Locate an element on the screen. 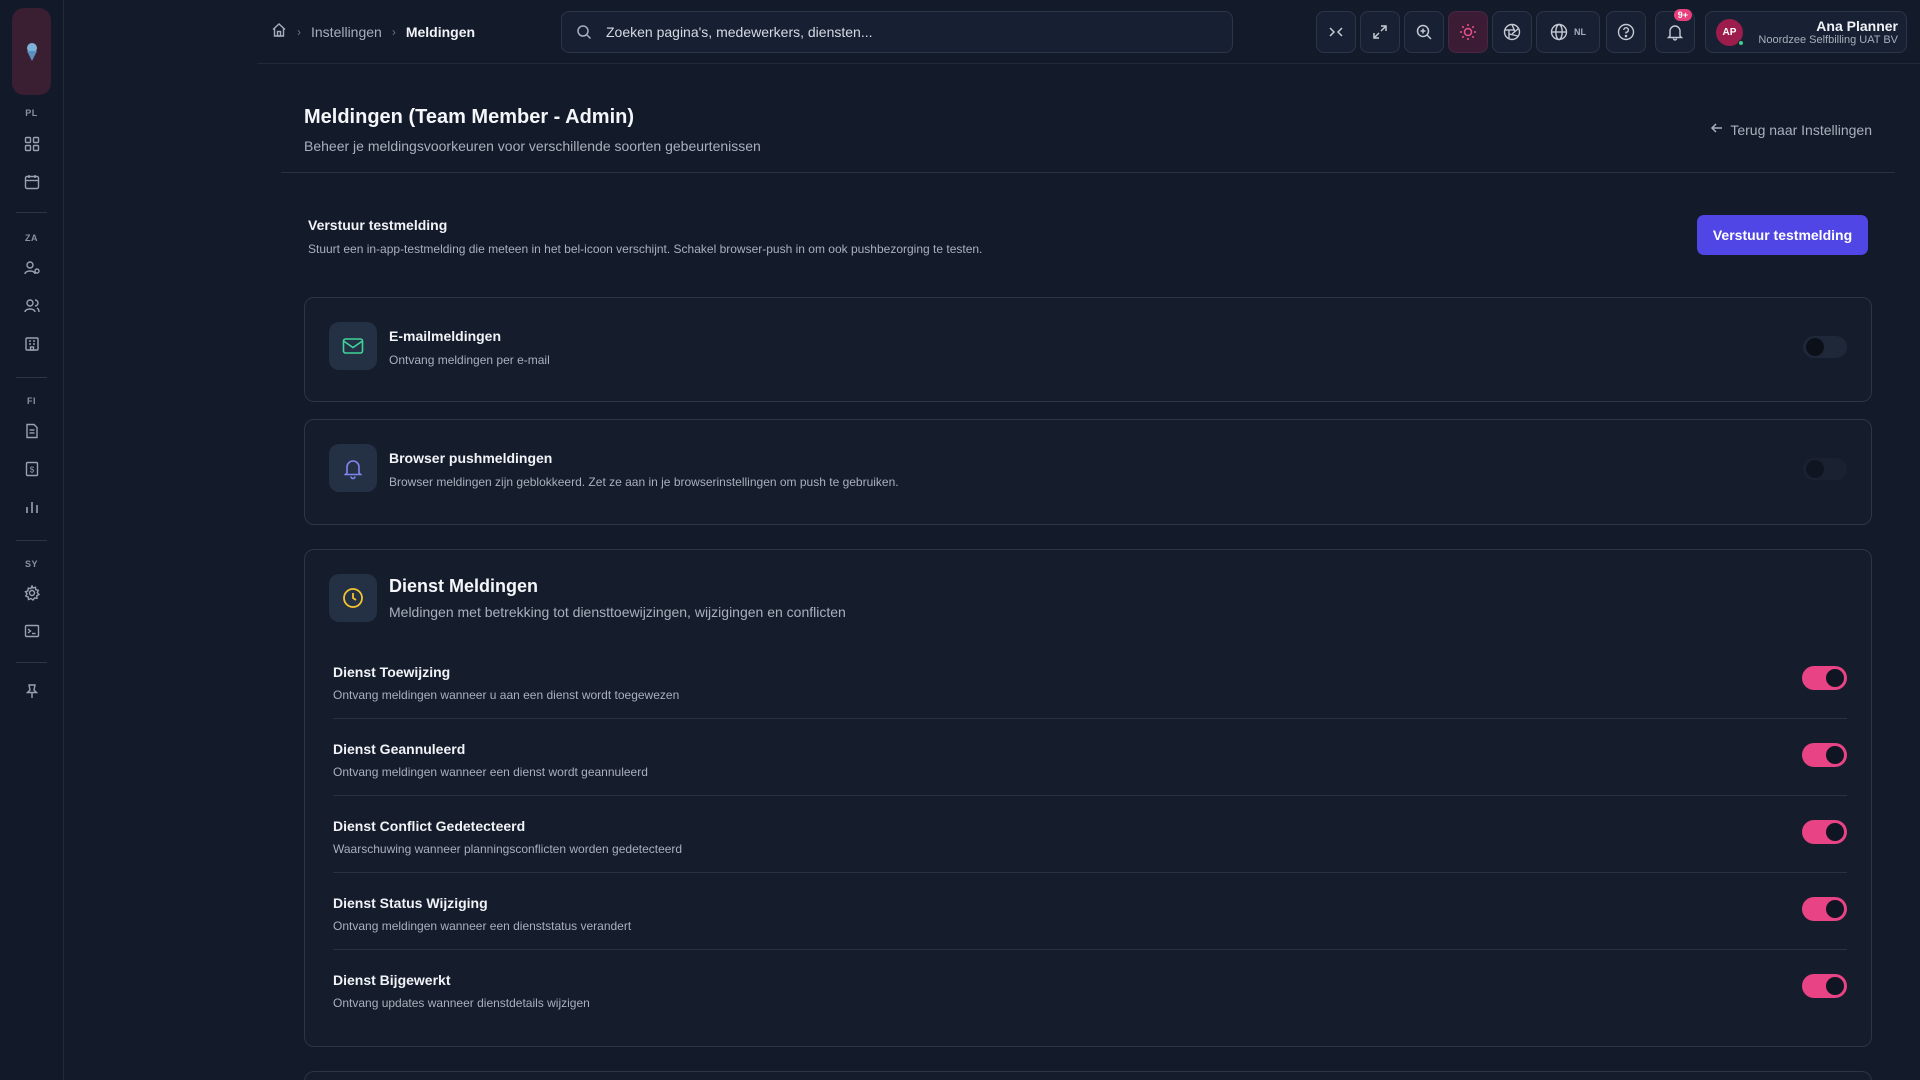 The width and height of the screenshot is (1920, 1080). user-info: Ana Planner Noordzee Selfbilling UAT BV is located at coordinates (1825, 32).